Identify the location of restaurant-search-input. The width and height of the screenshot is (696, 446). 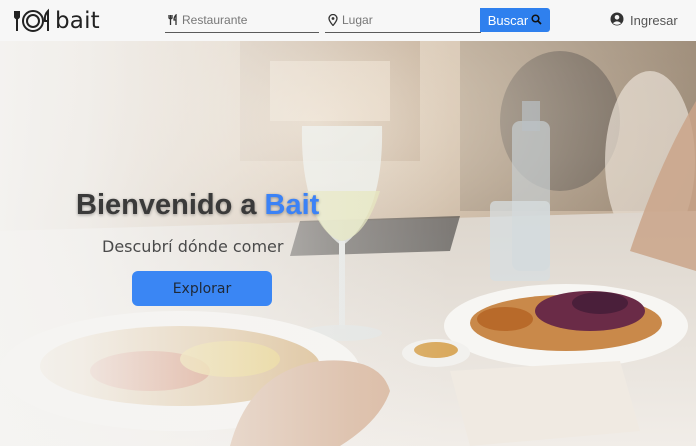
(247, 20).